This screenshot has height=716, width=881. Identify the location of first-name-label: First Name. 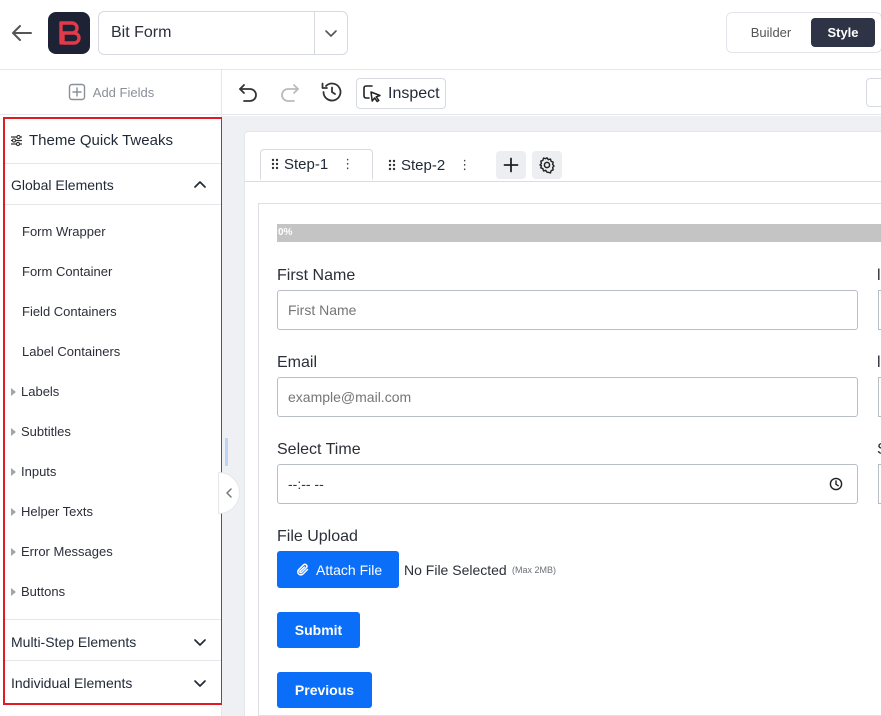
(316, 275).